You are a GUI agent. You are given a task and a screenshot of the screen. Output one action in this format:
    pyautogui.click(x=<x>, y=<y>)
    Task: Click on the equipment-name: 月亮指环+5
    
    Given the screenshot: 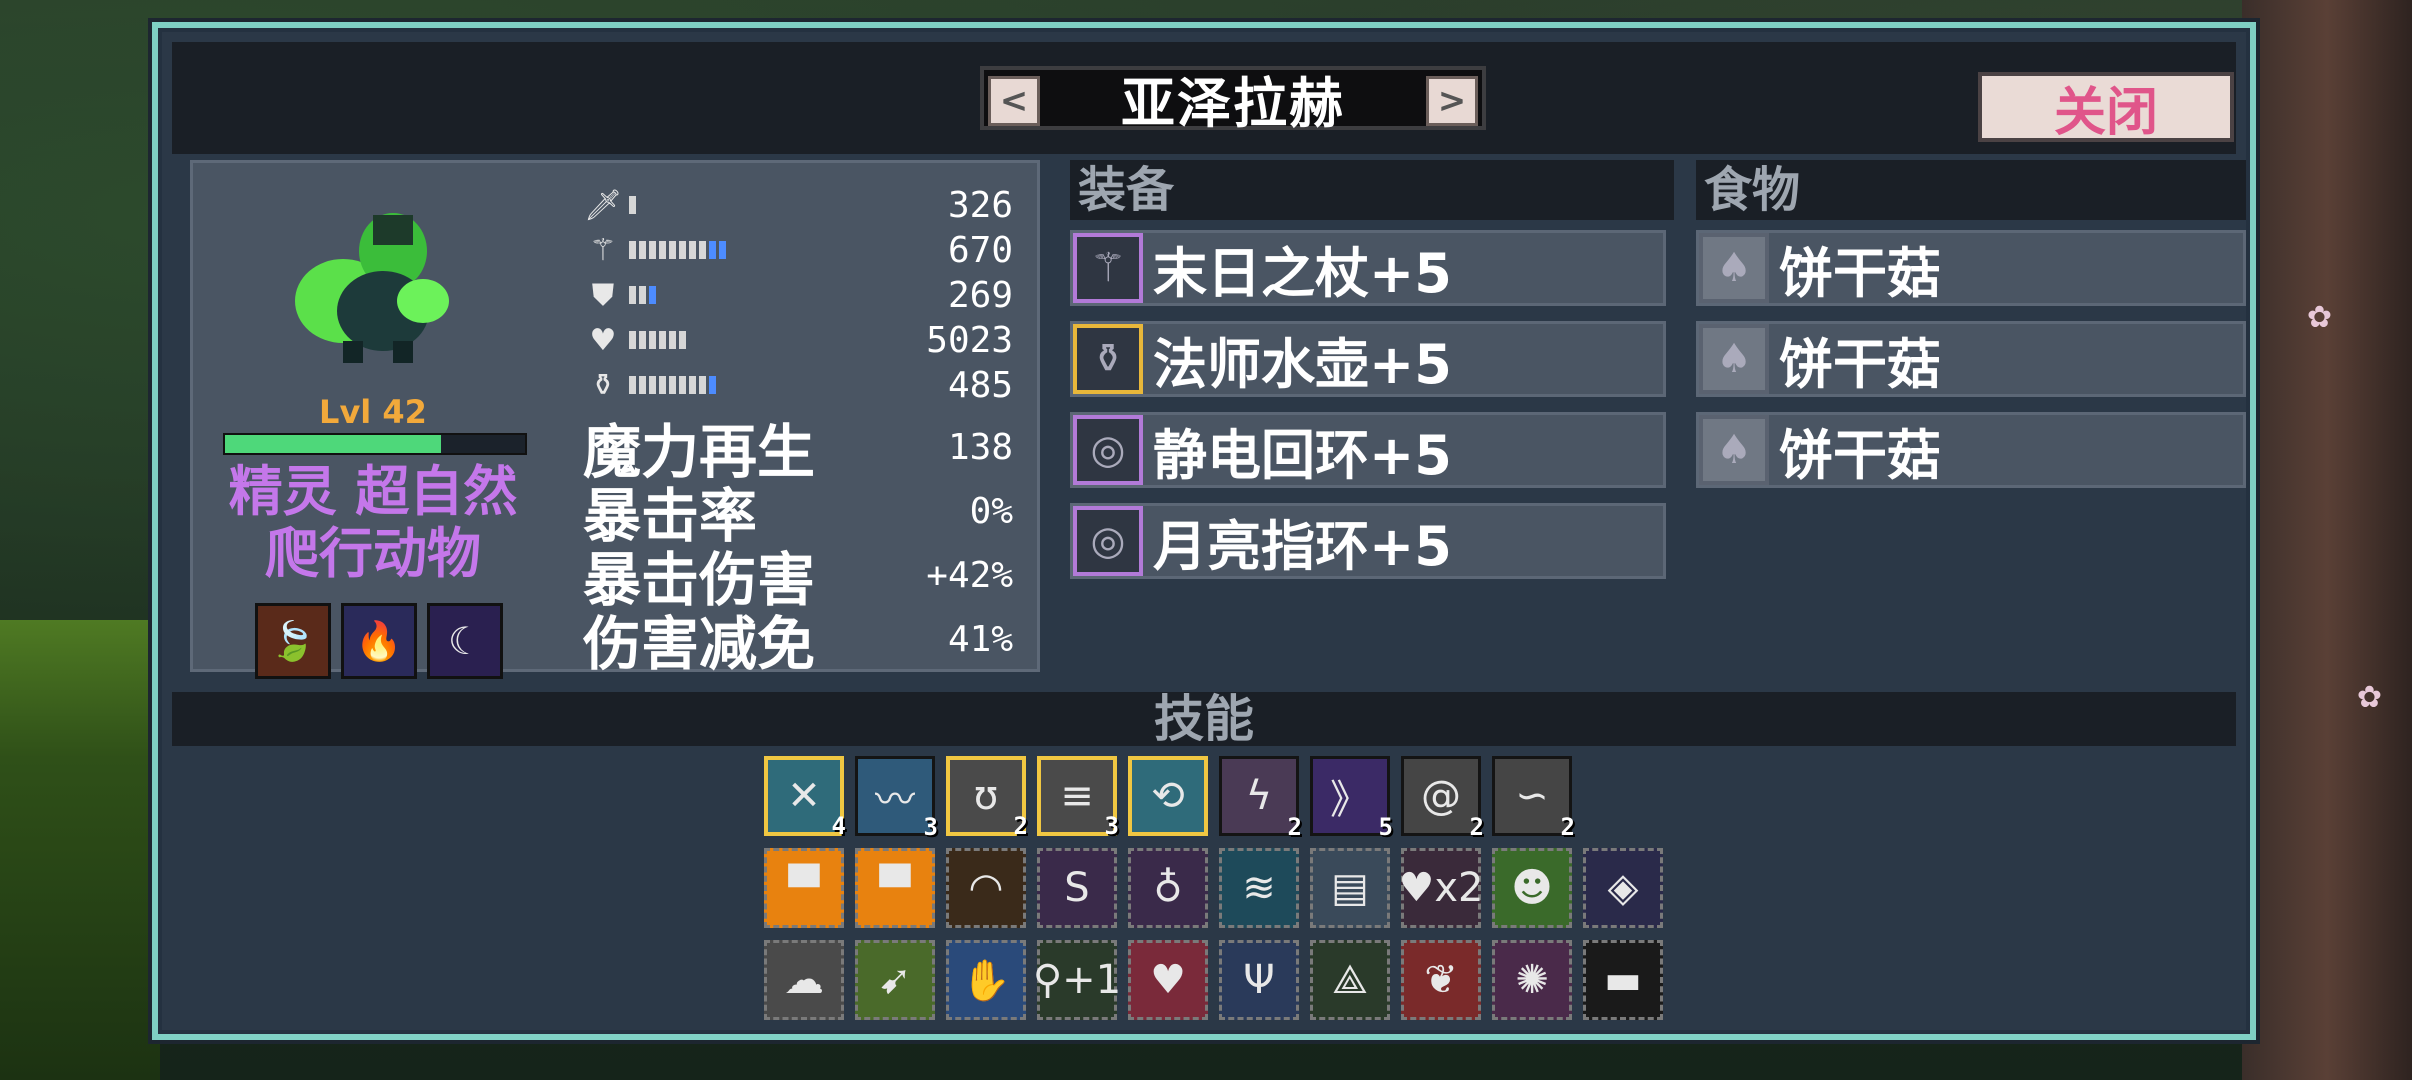 What is the action you would take?
    pyautogui.click(x=1302, y=546)
    